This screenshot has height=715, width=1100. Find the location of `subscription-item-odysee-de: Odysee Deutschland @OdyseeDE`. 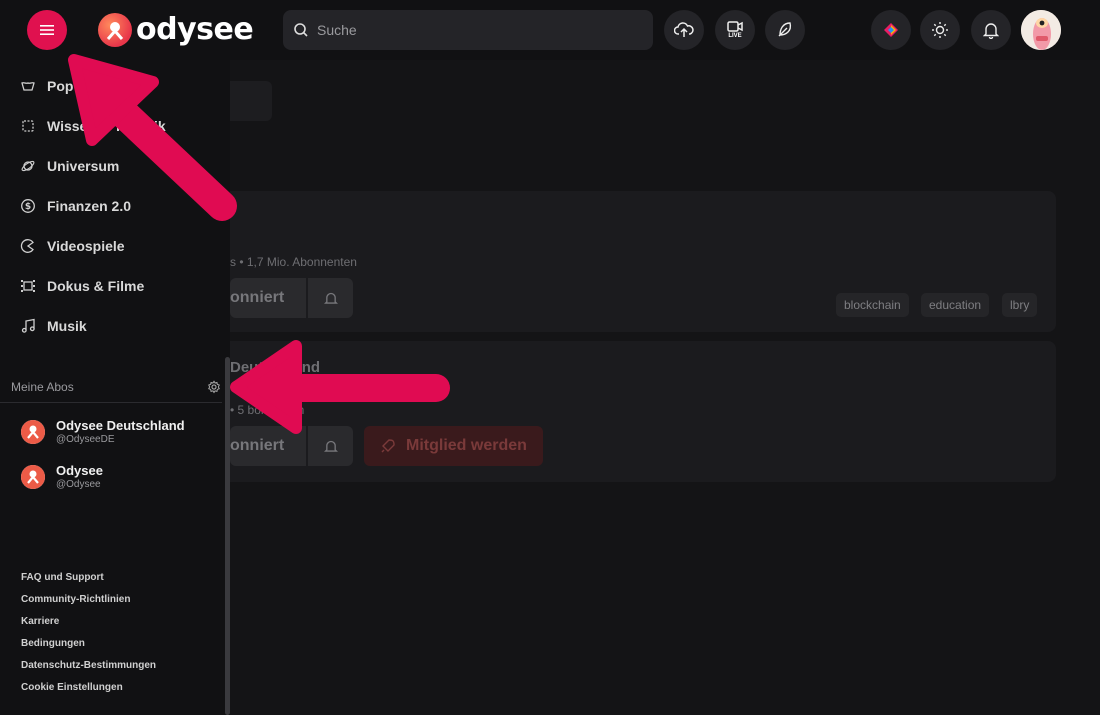

subscription-item-odysee-de: Odysee Deutschland @OdyseeDE is located at coordinates (103, 431).